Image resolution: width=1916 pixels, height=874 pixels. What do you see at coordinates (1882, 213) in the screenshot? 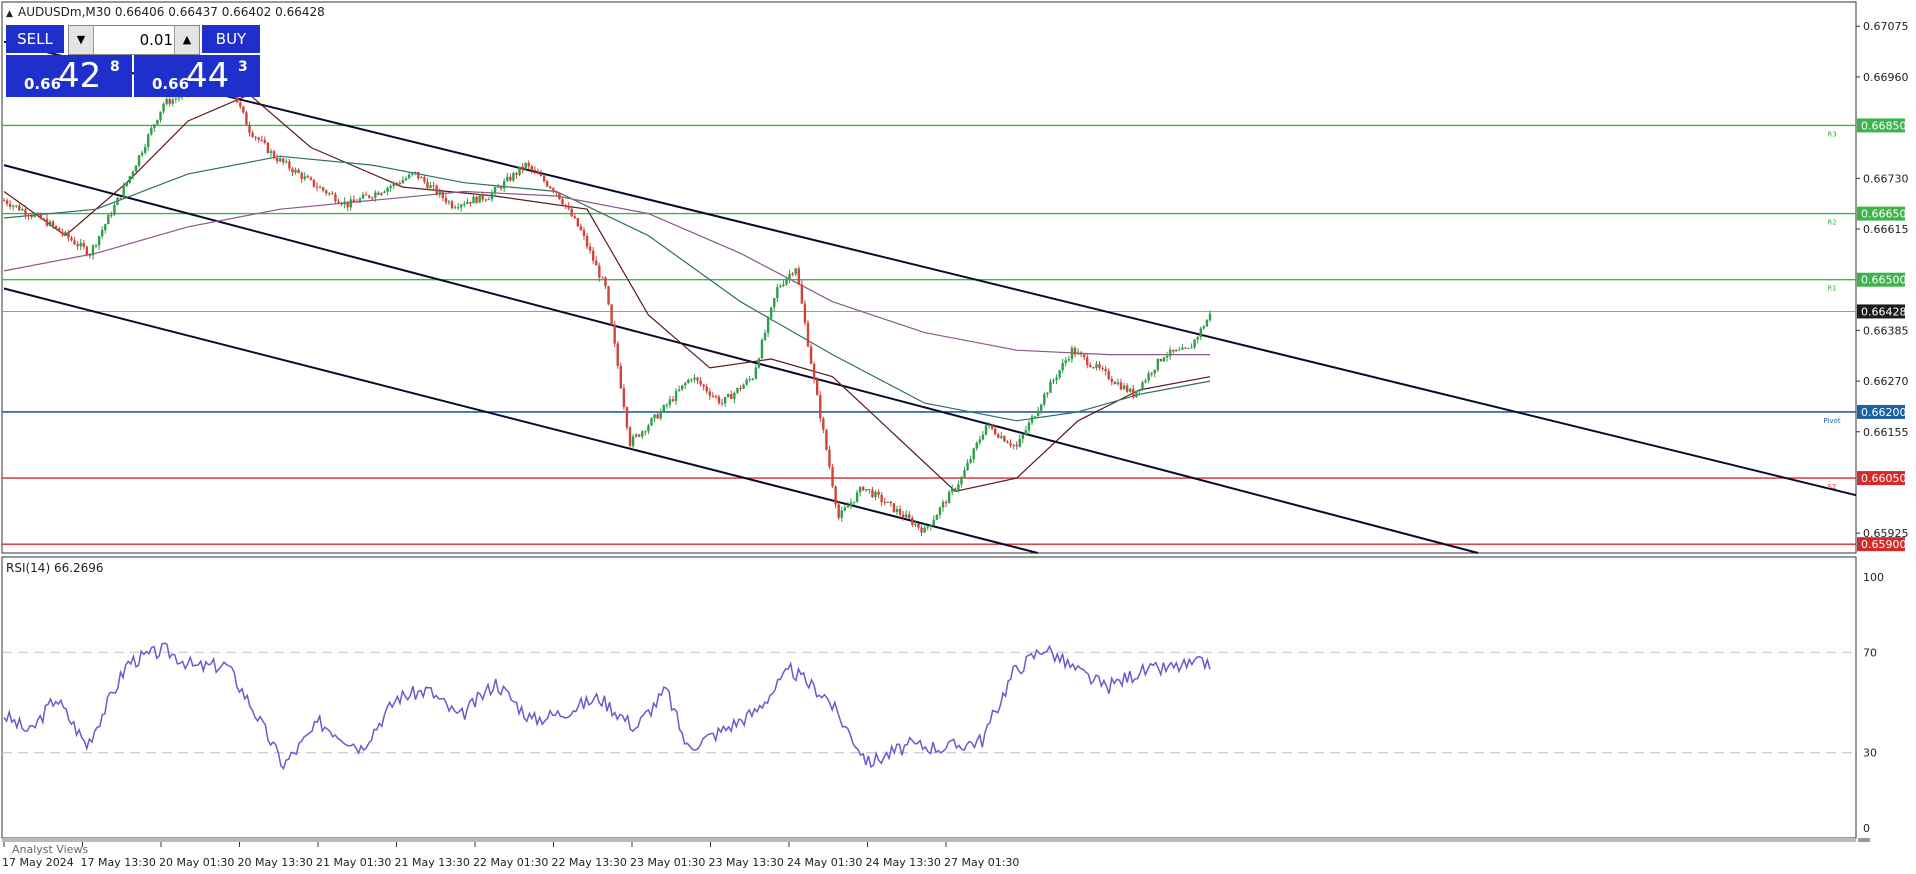
I see `level-tag-1: 0.66650` at bounding box center [1882, 213].